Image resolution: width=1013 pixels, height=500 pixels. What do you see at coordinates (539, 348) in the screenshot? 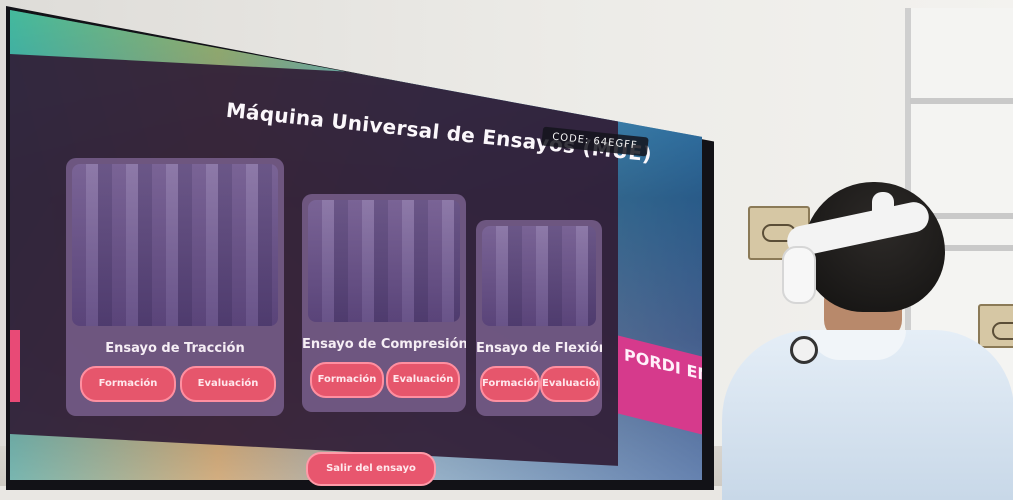
I see `card-label: Ensayo de Flexión` at bounding box center [539, 348].